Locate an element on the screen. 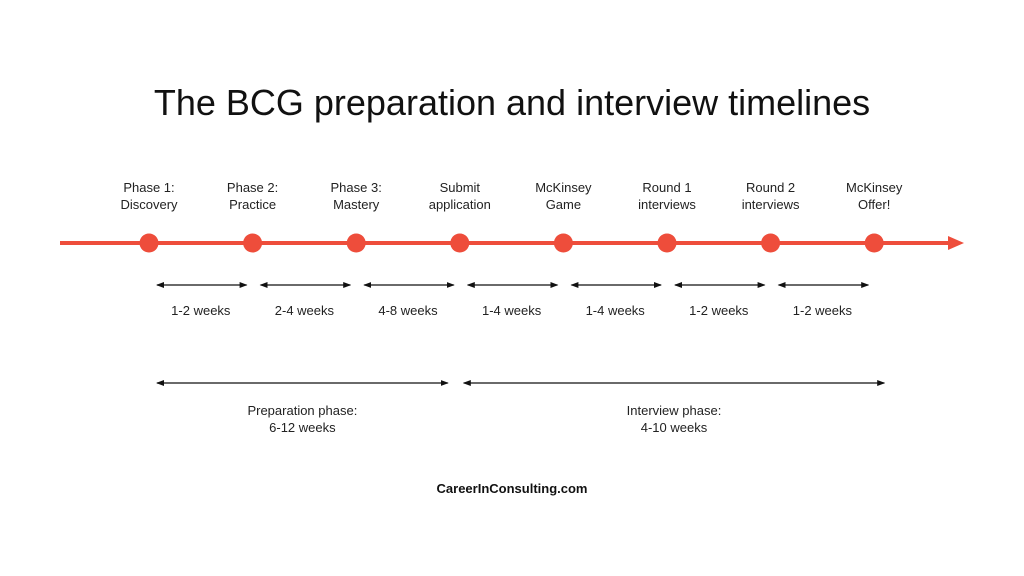 Image resolution: width=1024 pixels, height=576 pixels. milestone-label: Round 1 interviews is located at coordinates (667, 196).